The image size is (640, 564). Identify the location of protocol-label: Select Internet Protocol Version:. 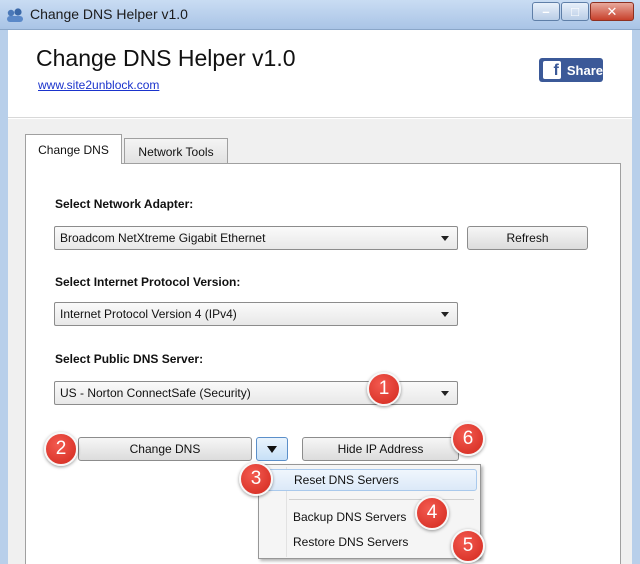
(148, 282).